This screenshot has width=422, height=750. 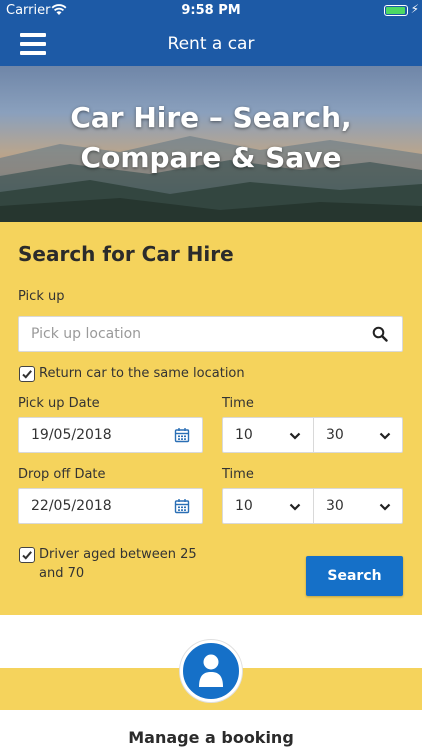 I want to click on search-button: Search, so click(x=354, y=576).